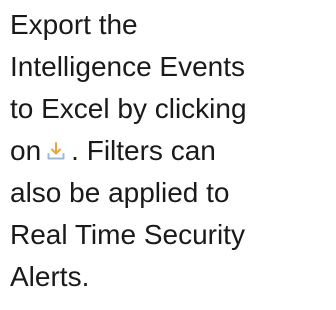 This screenshot has width=336, height=310. Describe the element at coordinates (50, 276) in the screenshot. I see `instruction-line-7: Alerts.` at that location.